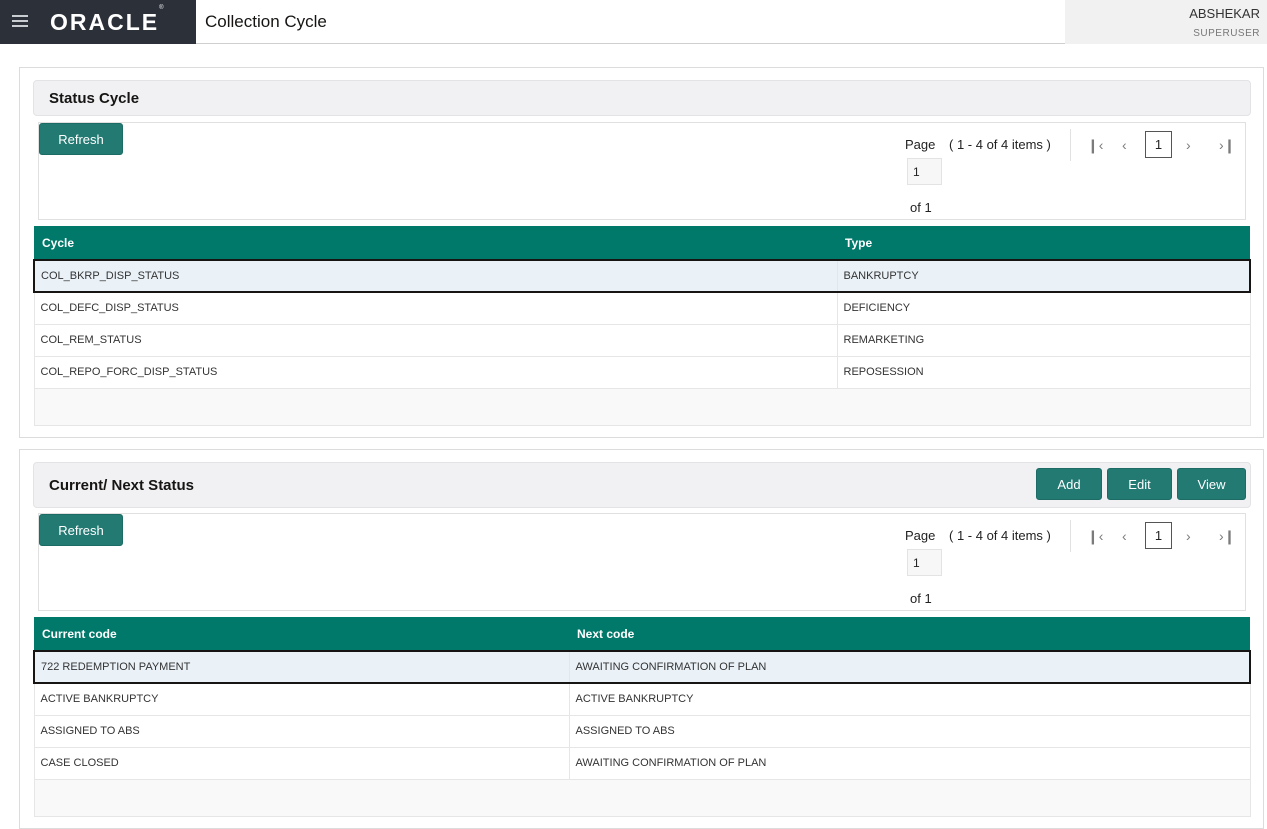 The image size is (1267, 829). Describe the element at coordinates (301, 763) in the screenshot. I see `current-code-cell: CASE CLOSED` at that location.